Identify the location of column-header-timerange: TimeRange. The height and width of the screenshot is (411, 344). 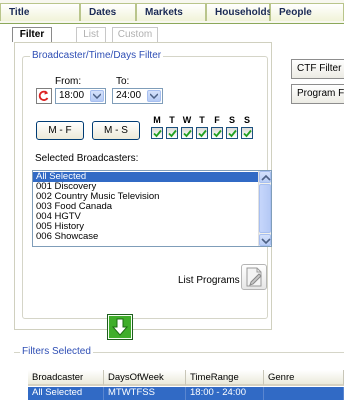
(225, 378).